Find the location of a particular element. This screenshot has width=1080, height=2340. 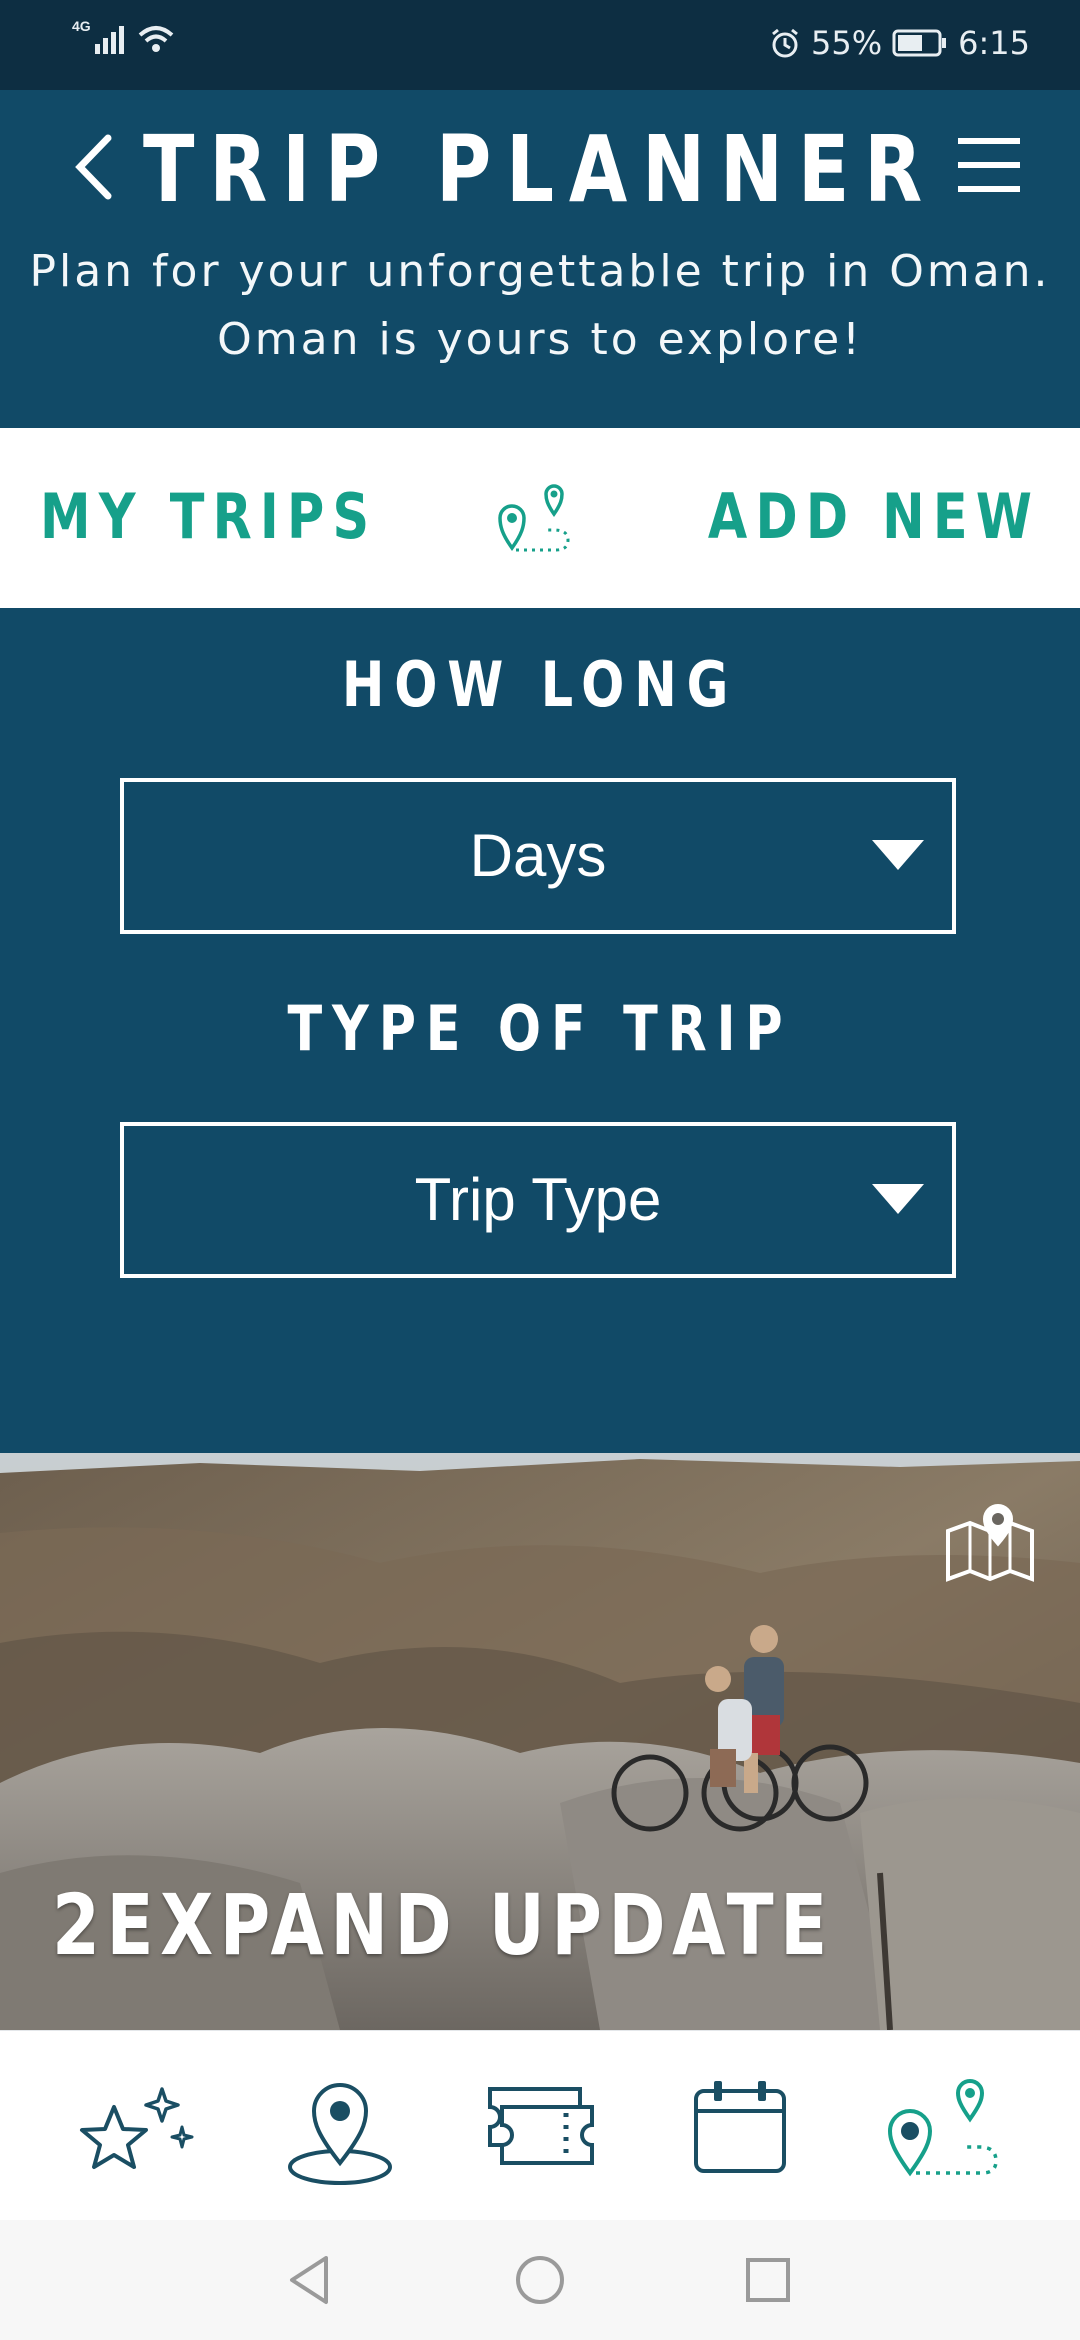

featured-title: 2EXPAND UPDATE is located at coordinates (443, 1925).